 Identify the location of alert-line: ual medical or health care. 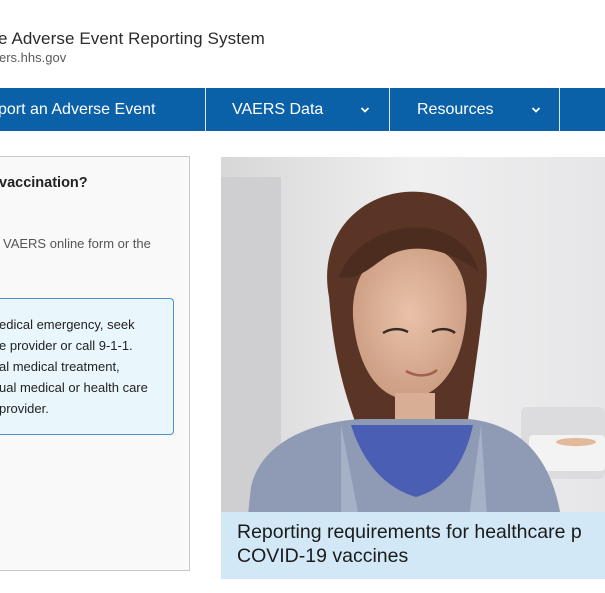
(74, 387).